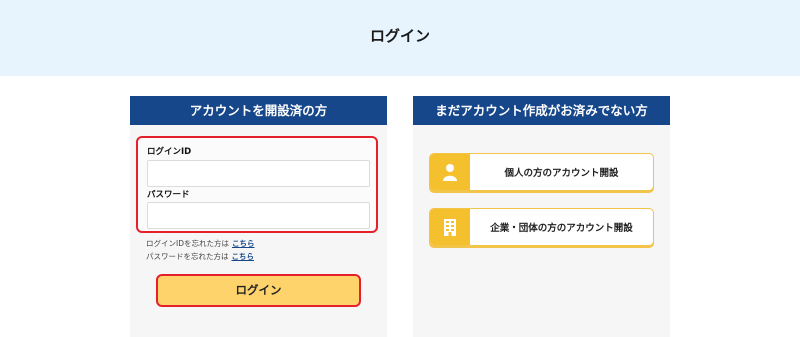 Image resolution: width=800 pixels, height=337 pixels. I want to click on forgot-password-link: こちら, so click(243, 256).